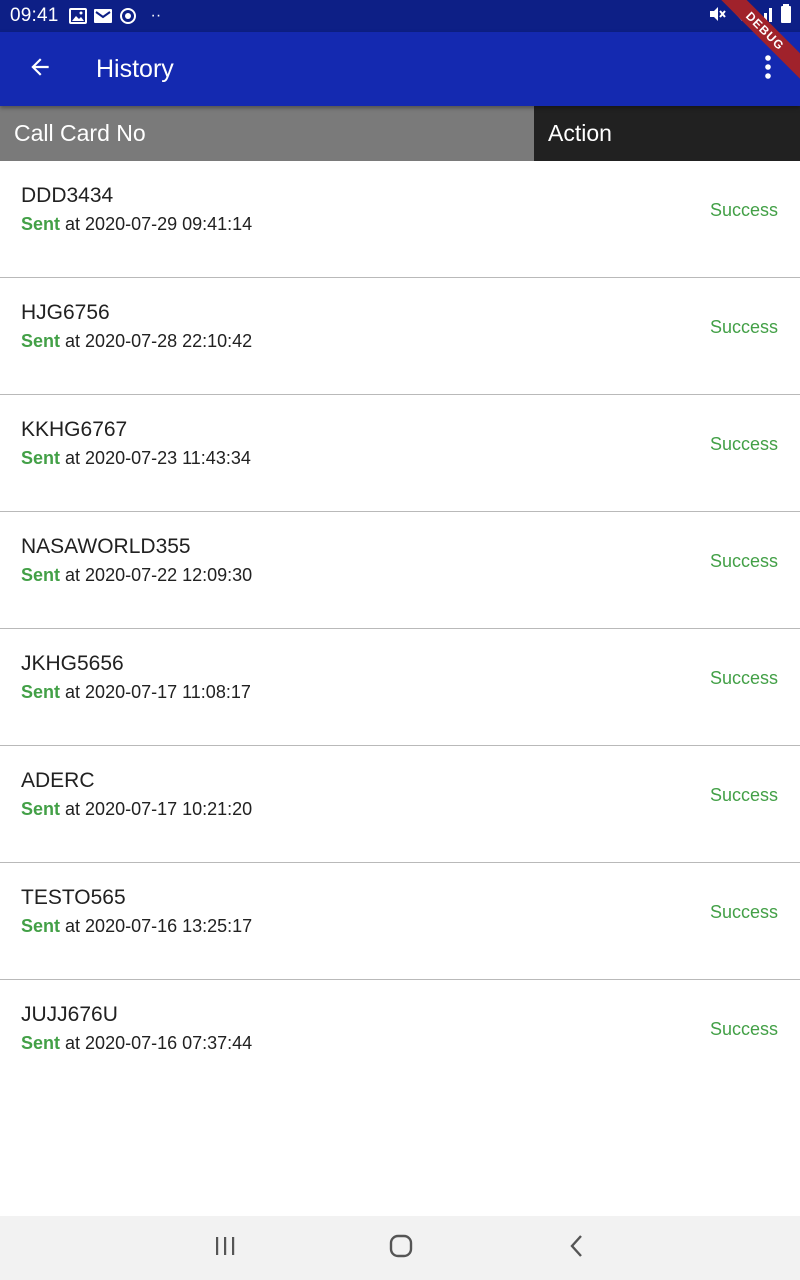  I want to click on mail-icon, so click(103, 16).